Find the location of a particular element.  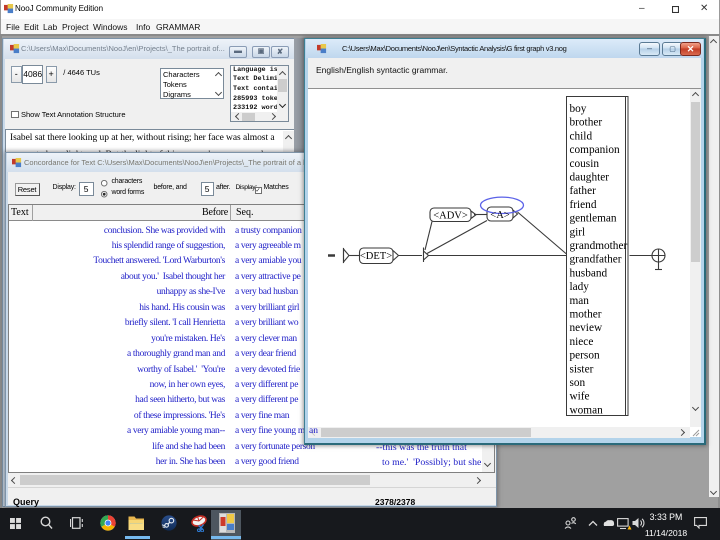

svg-text: person is located at coordinates (585, 356).